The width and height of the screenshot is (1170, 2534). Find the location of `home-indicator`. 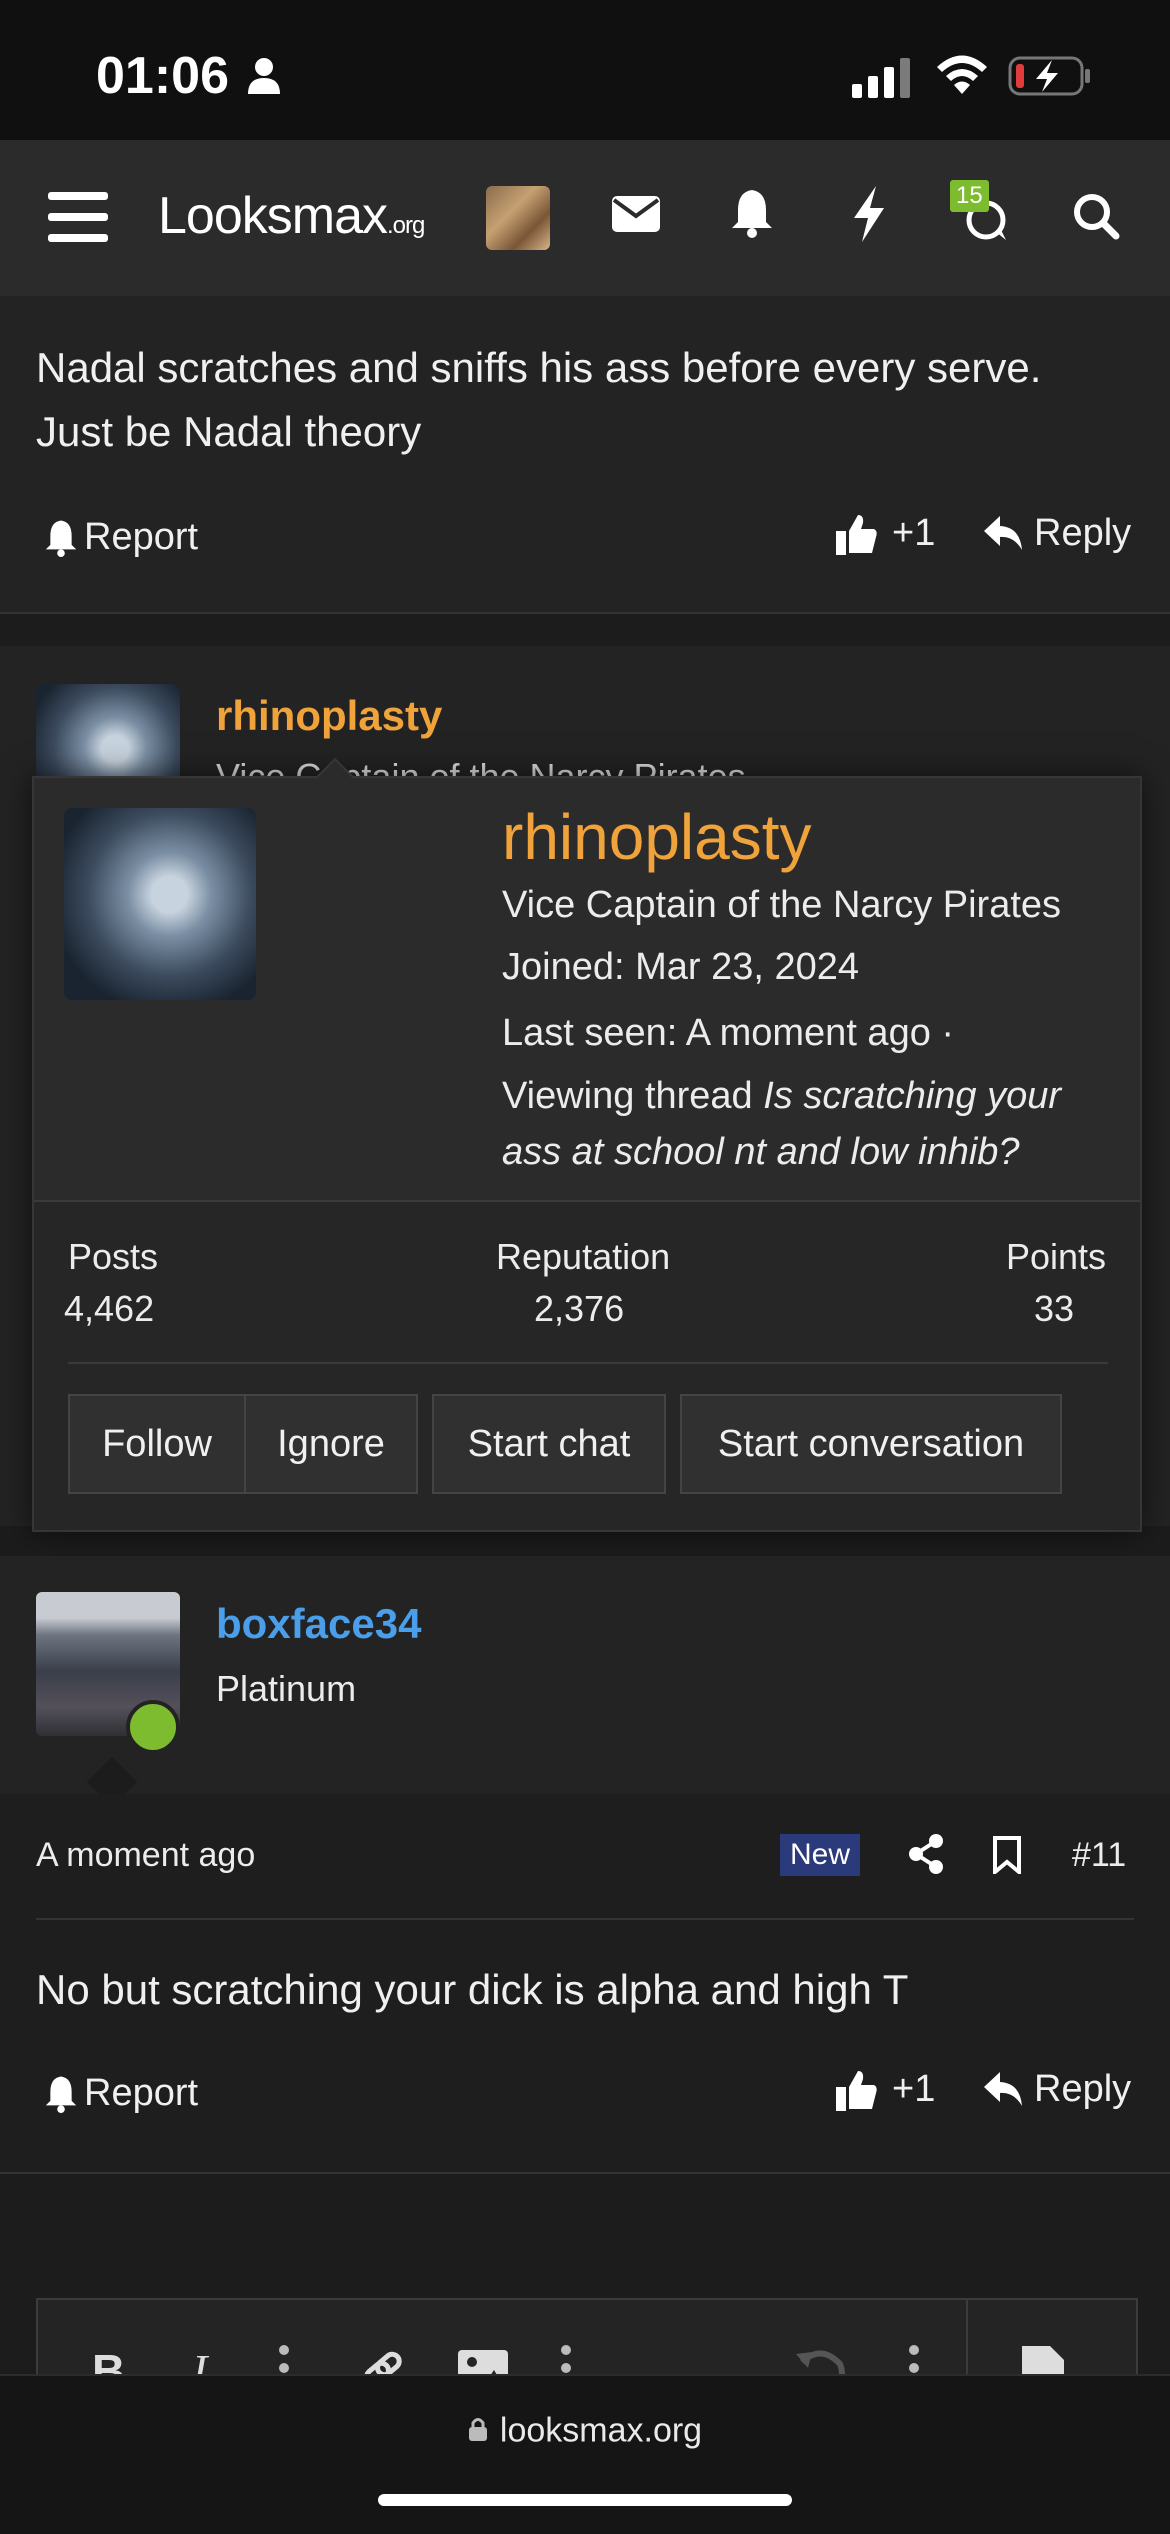

home-indicator is located at coordinates (585, 2500).